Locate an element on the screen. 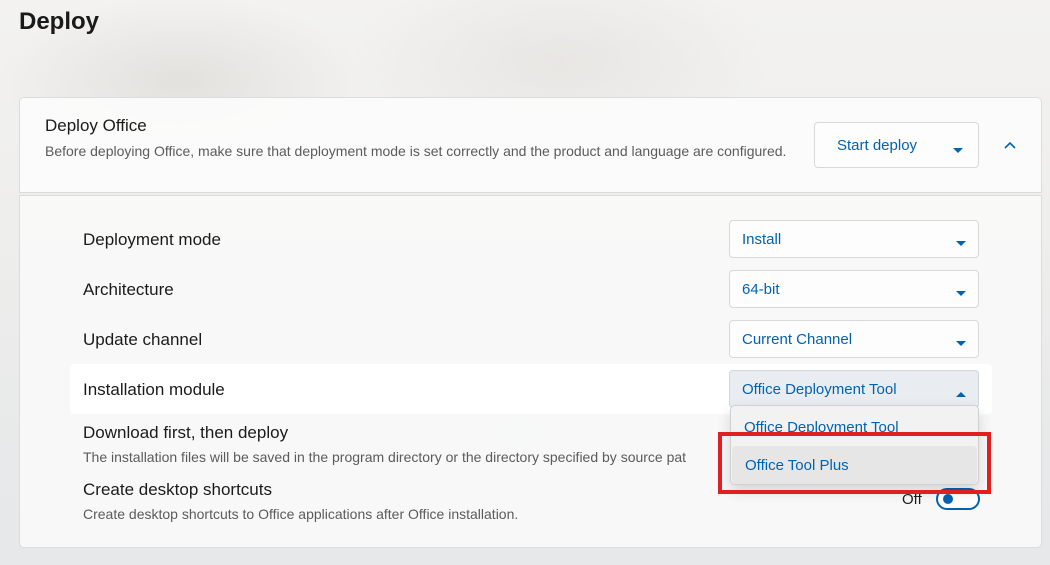  architecture-select: 64-bit is located at coordinates (854, 289).